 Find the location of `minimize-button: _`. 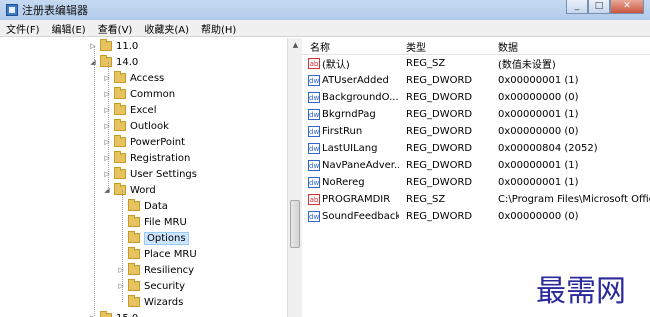

minimize-button: _ is located at coordinates (577, 7).